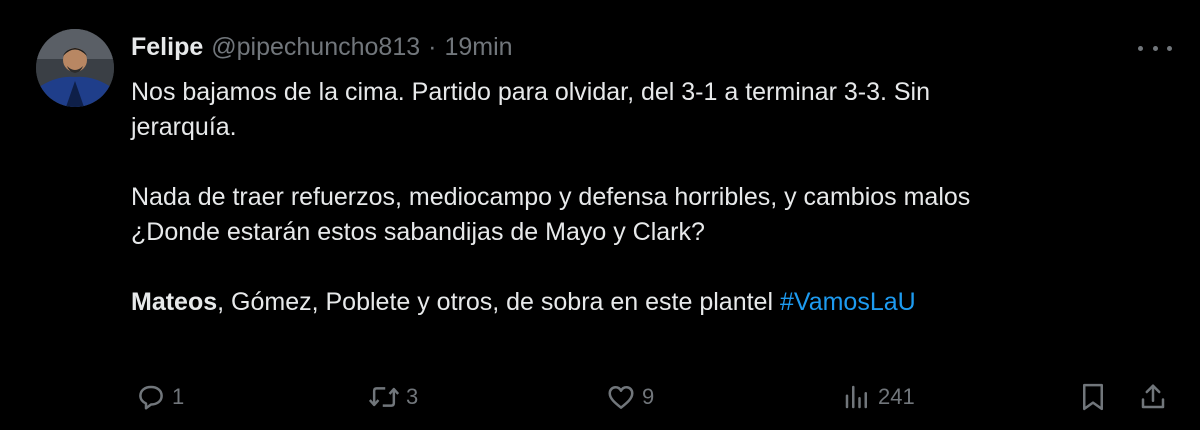 The width and height of the screenshot is (1200, 430). What do you see at coordinates (848, 302) in the screenshot?
I see `hashtag-link: #VamosLaU` at bounding box center [848, 302].